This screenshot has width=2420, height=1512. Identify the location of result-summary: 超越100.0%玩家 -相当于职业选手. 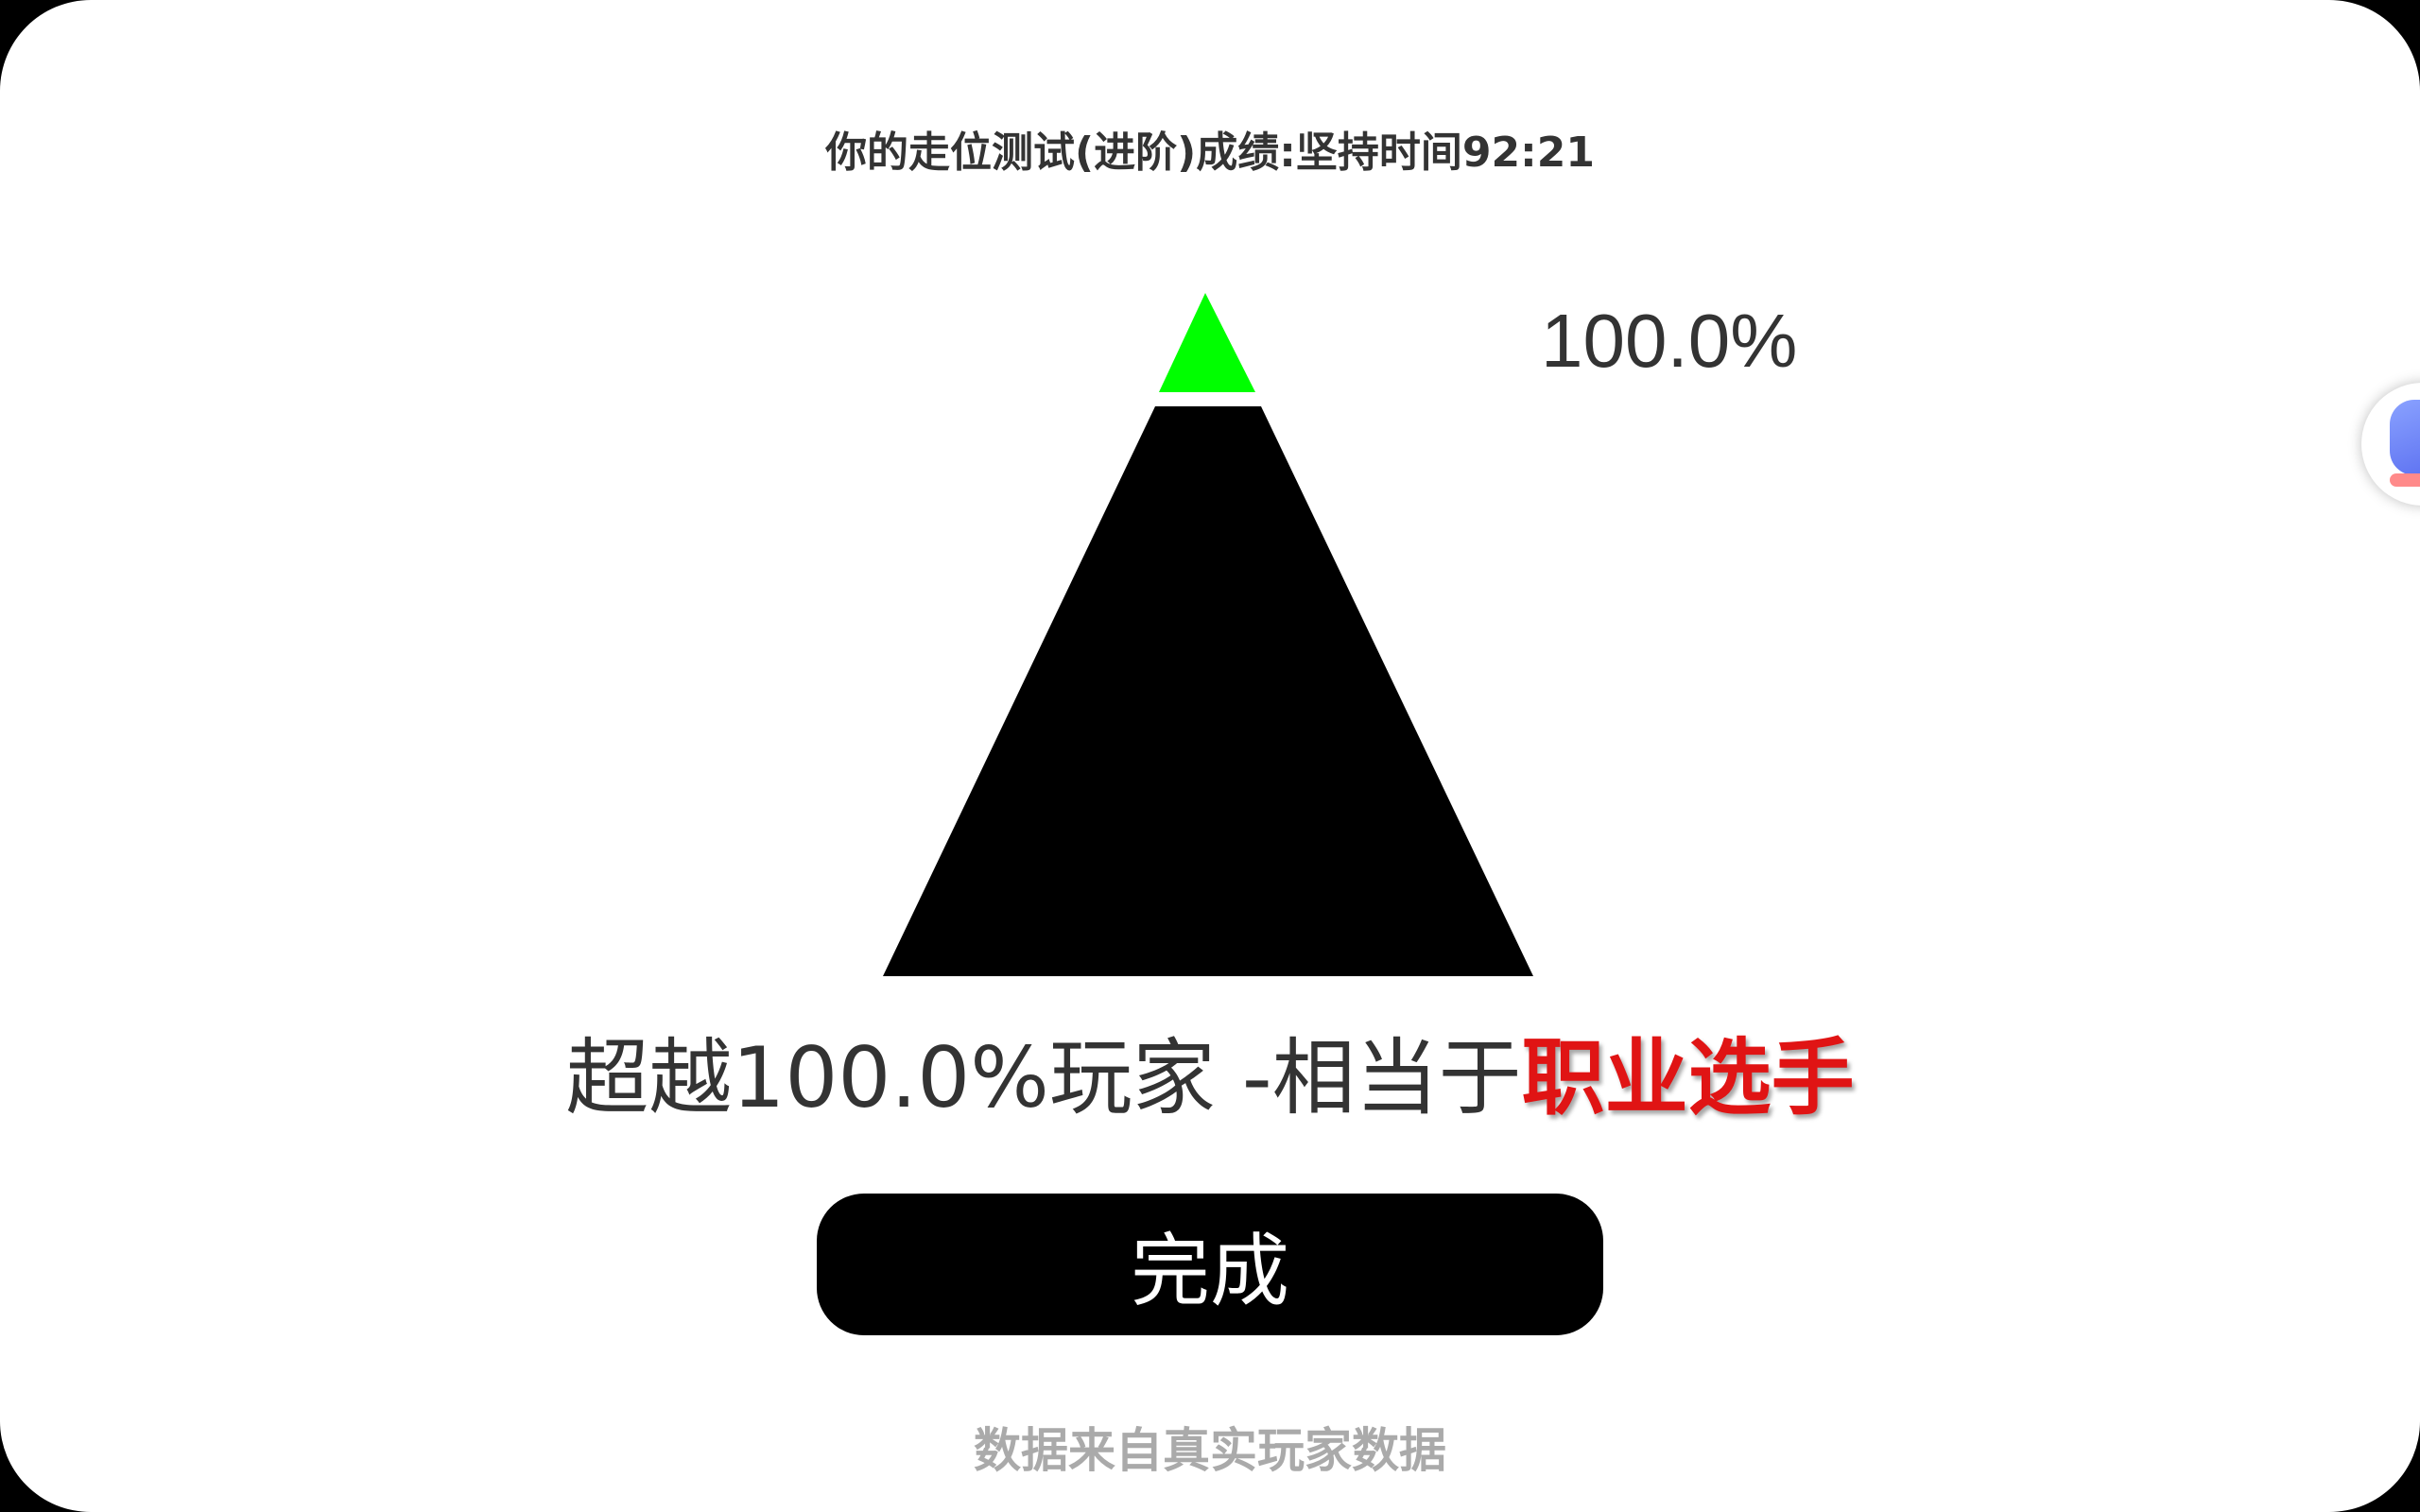
(1210, 1071).